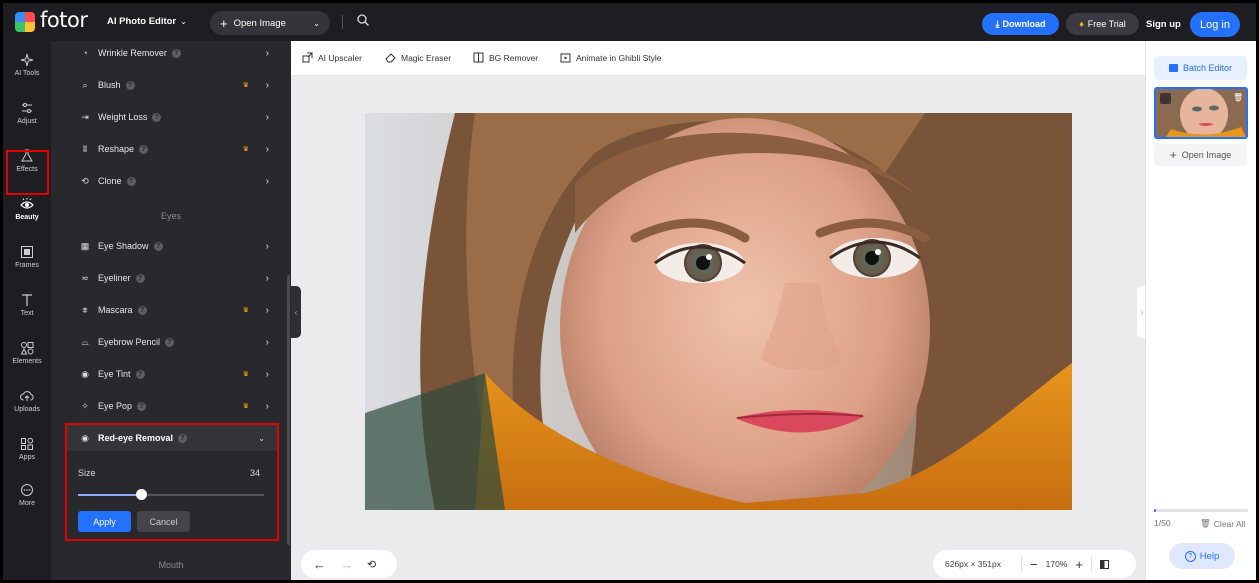 Image resolution: width=1259 pixels, height=583 pixels. Describe the element at coordinates (1020, 24) in the screenshot. I see `download-button: ⤓ Download` at that location.